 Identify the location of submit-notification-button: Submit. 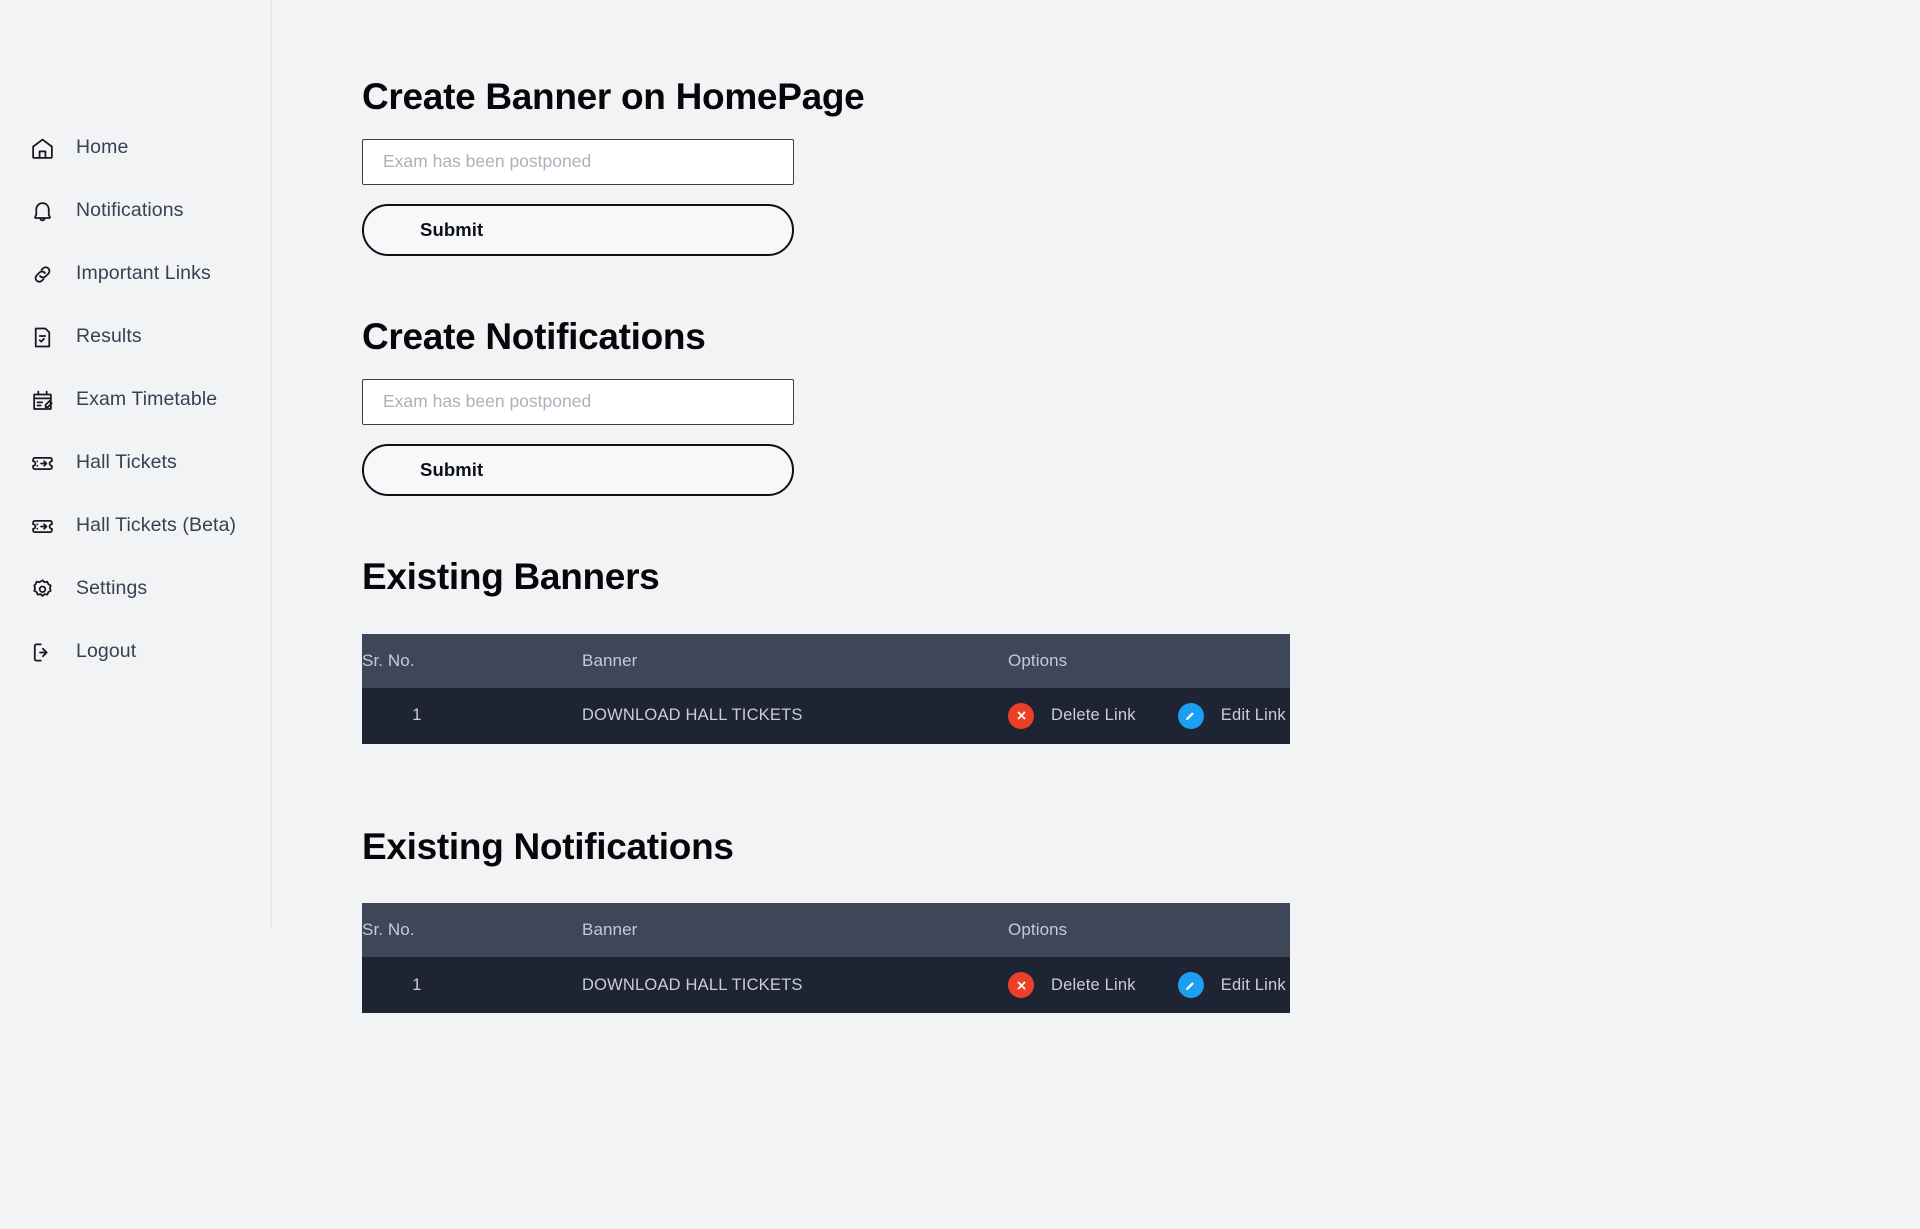
(578, 469).